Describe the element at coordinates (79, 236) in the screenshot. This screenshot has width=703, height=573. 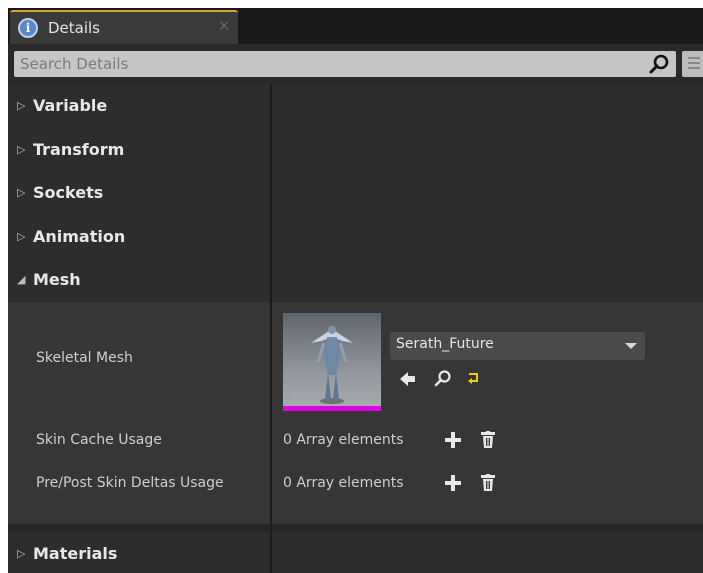
I see `category-label: Animation` at that location.